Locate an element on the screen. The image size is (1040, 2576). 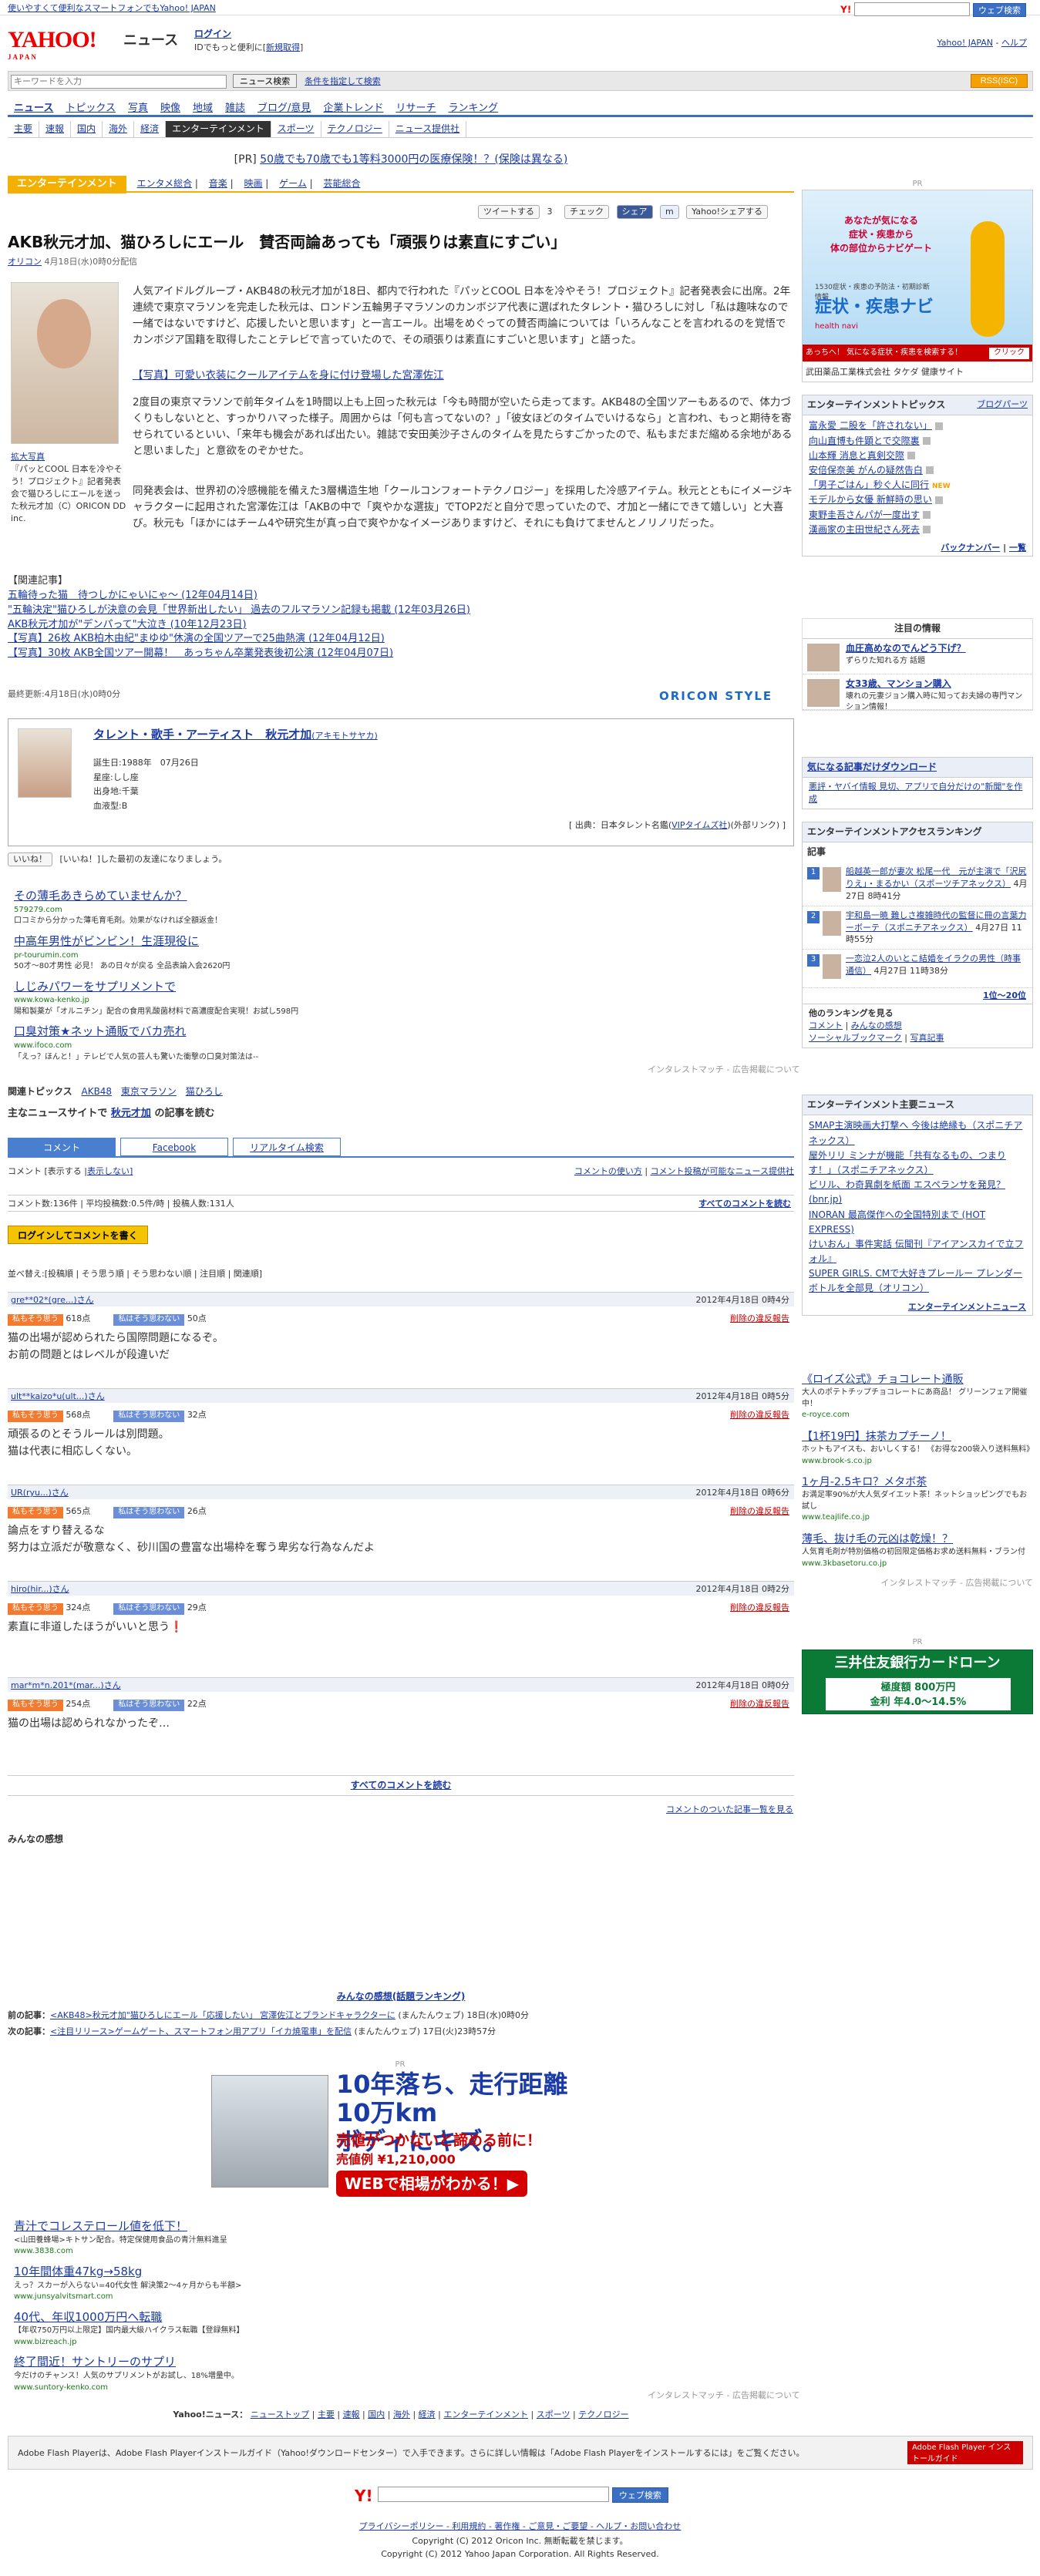
nav-blog: ブログ/意見 is located at coordinates (284, 109).